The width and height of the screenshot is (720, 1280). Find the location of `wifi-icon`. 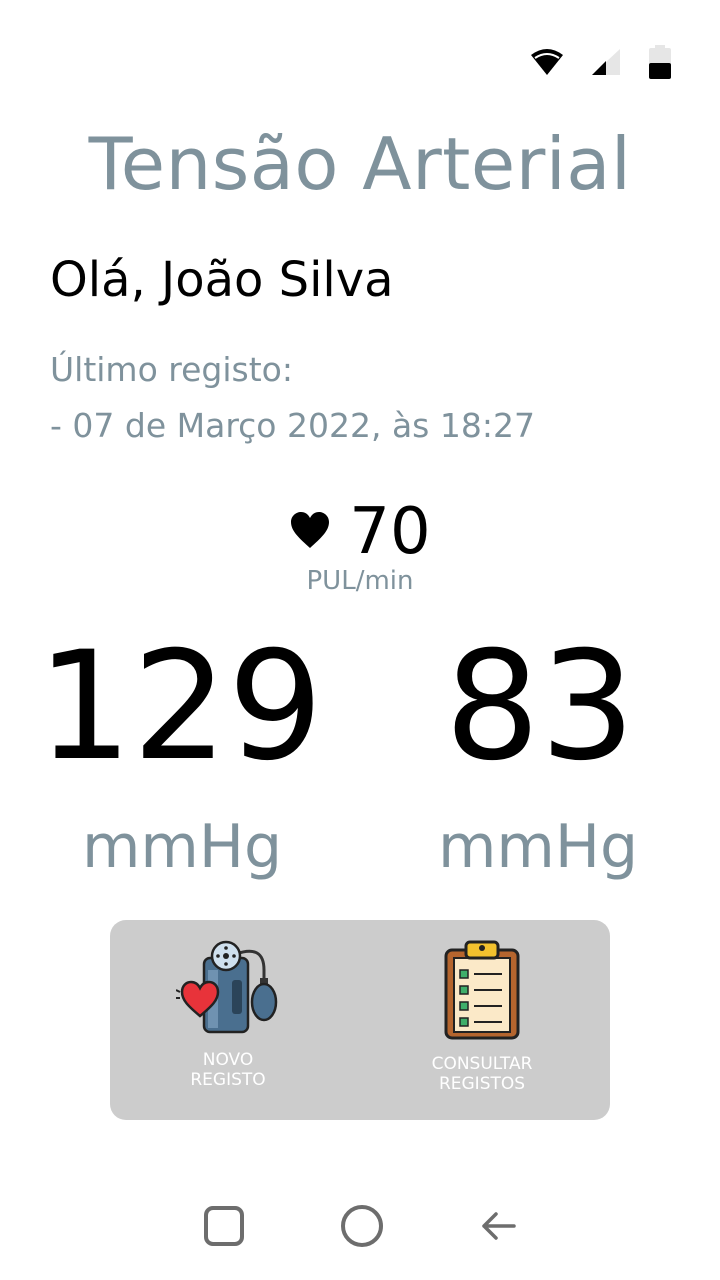

wifi-icon is located at coordinates (547, 62).